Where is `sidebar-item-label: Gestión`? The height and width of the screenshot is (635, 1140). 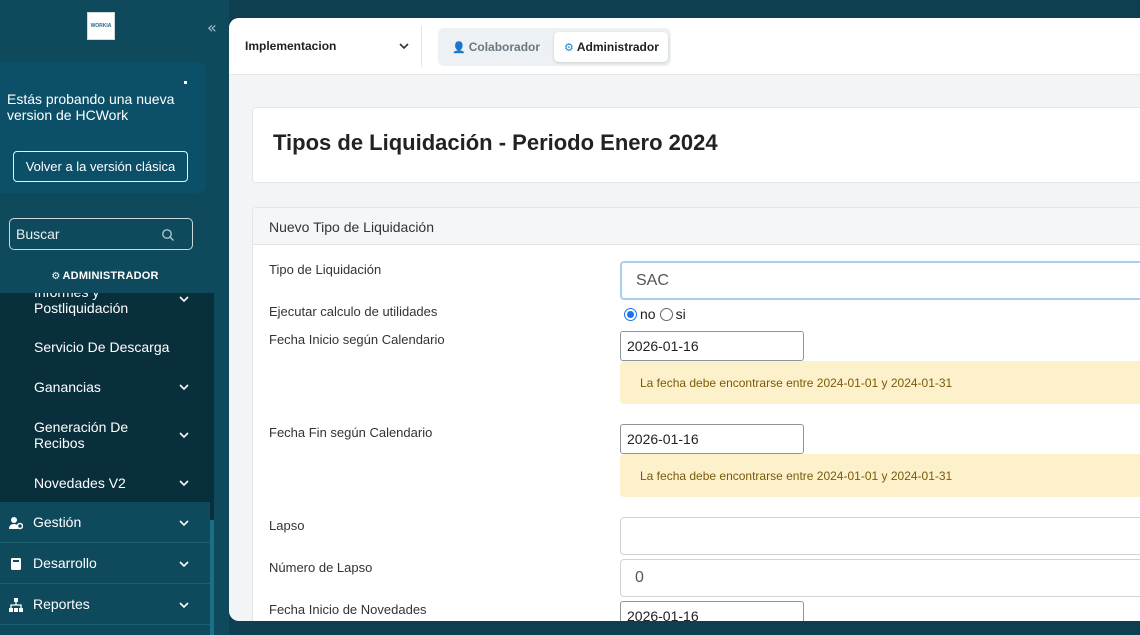
sidebar-item-label: Gestión is located at coordinates (57, 522).